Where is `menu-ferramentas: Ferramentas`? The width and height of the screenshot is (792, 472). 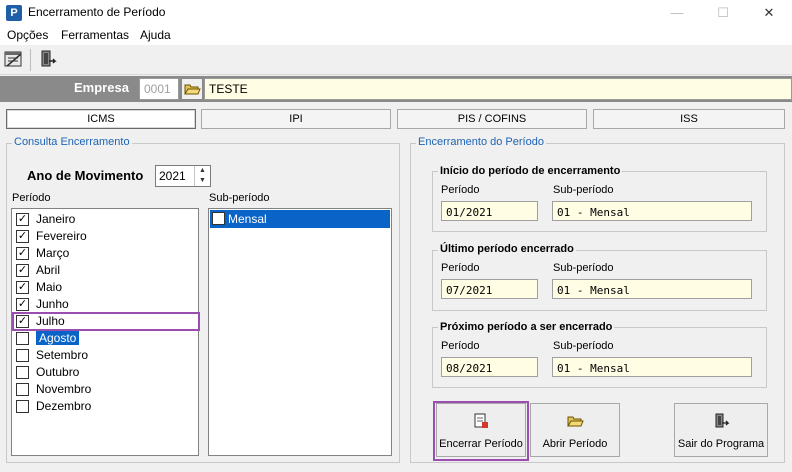
menu-ferramentas: Ferramentas is located at coordinates (95, 35).